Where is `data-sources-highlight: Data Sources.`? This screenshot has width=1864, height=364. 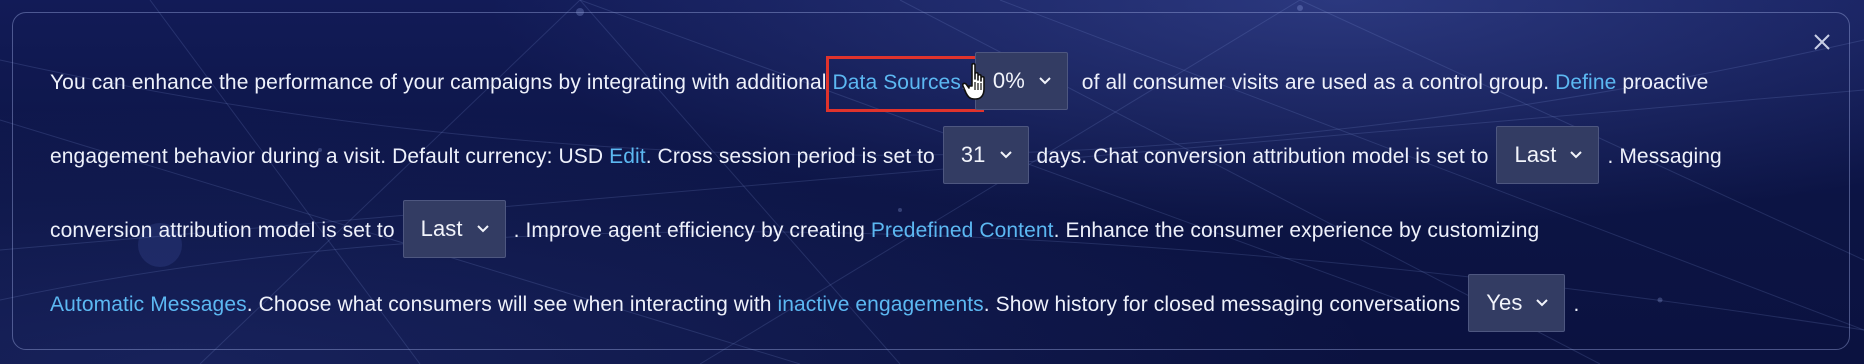
data-sources-highlight: Data Sources. is located at coordinates (904, 83).